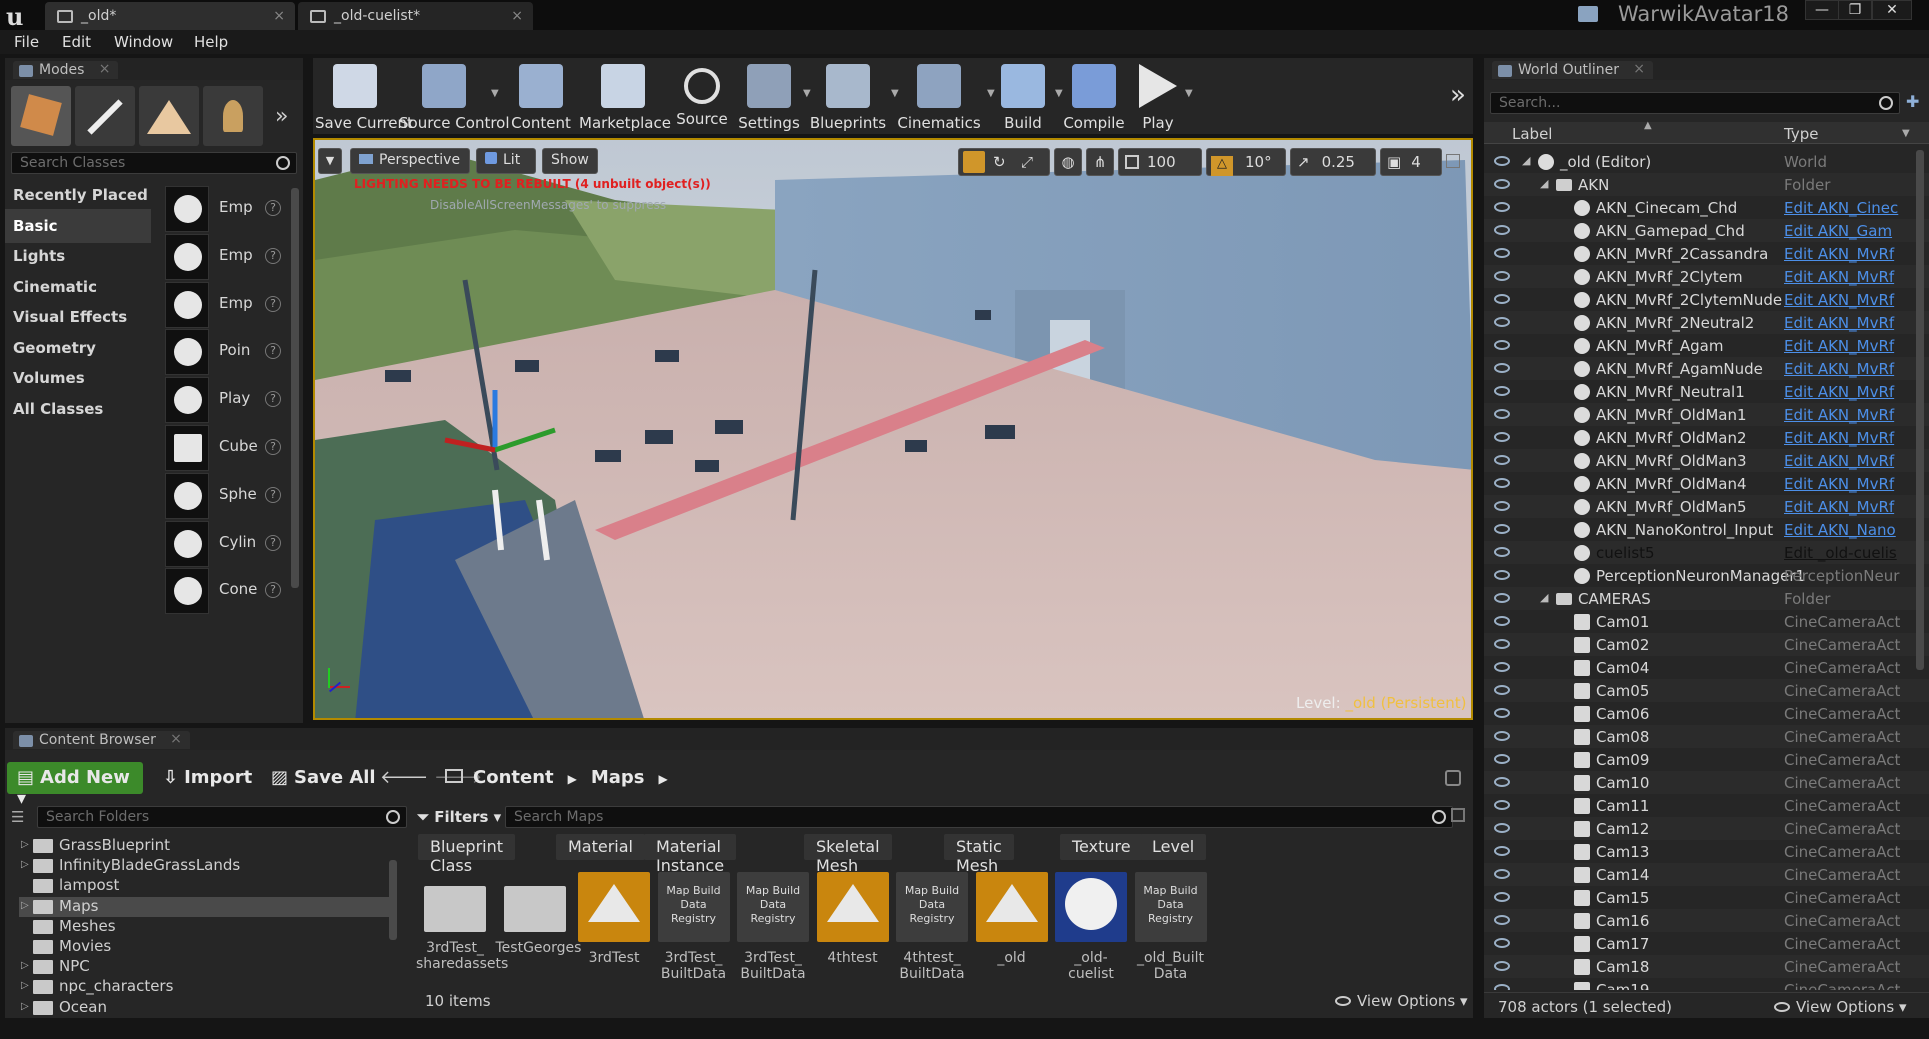 Image resolution: width=1929 pixels, height=1039 pixels. Describe the element at coordinates (1706, 713) in the screenshot. I see `outliner-row: Cam06 CineCameraAct` at that location.